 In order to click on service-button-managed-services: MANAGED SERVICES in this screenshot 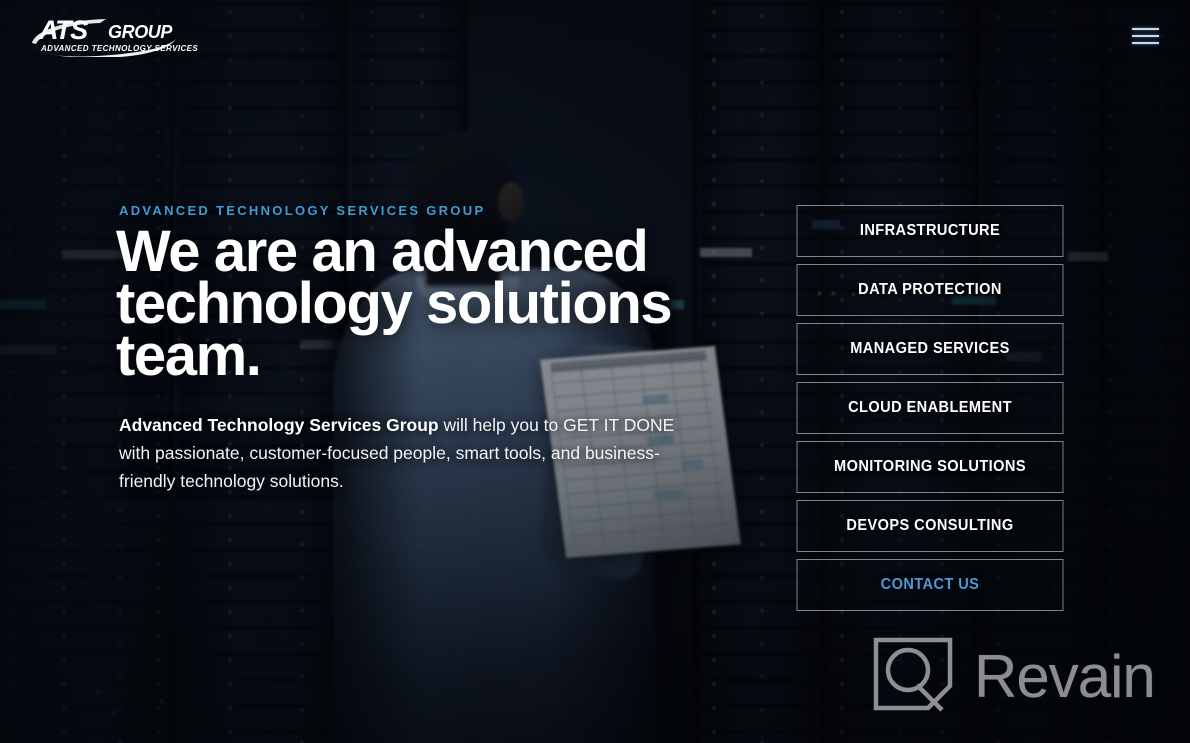, I will do `click(930, 349)`.